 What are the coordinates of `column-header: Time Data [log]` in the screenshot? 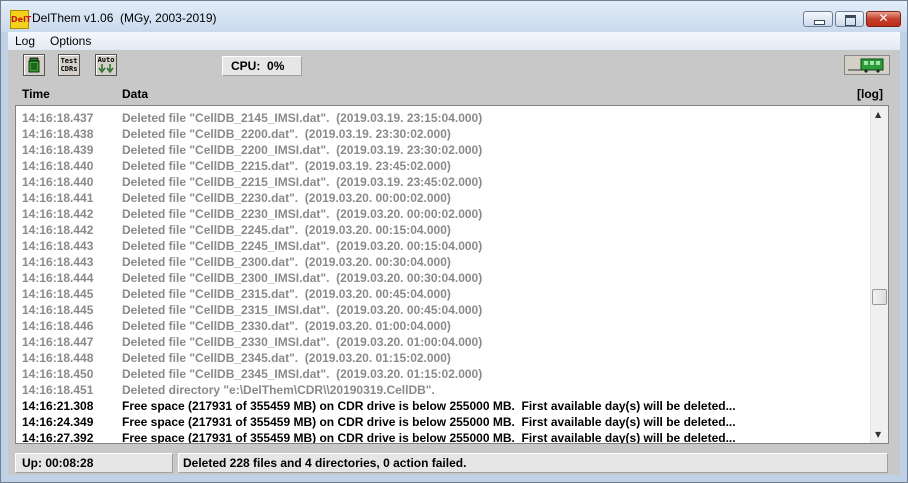 It's located at (451, 94).